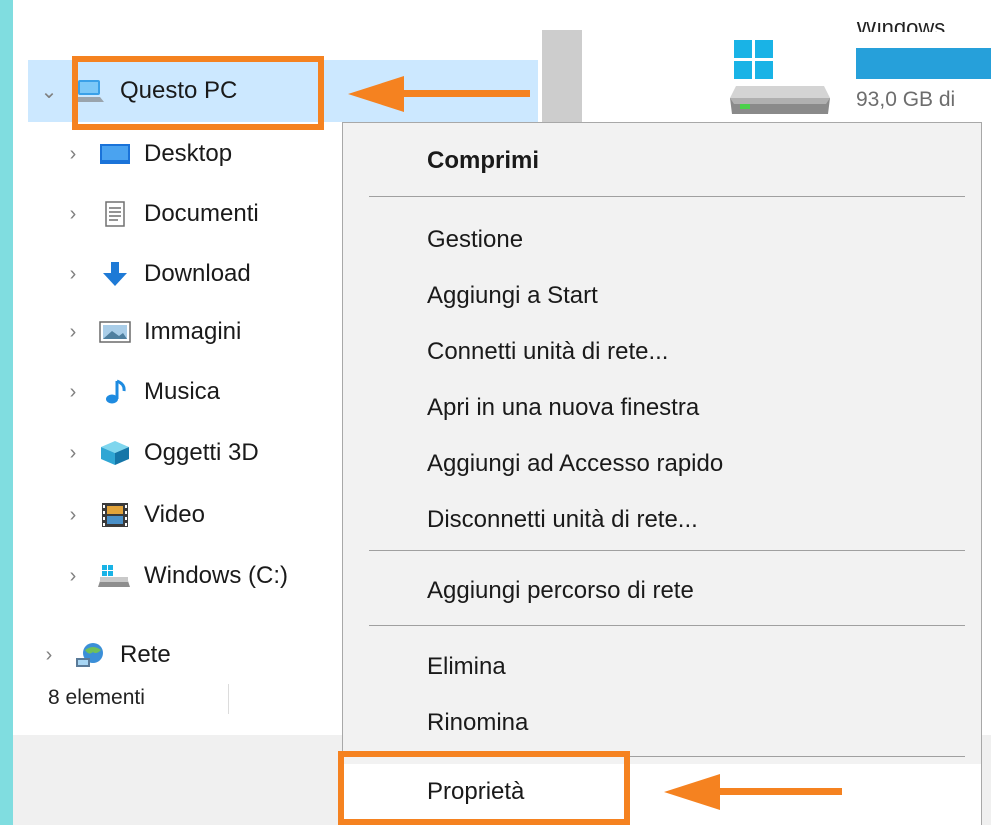  What do you see at coordinates (197, 273) in the screenshot?
I see `tree-item-label: Download` at bounding box center [197, 273].